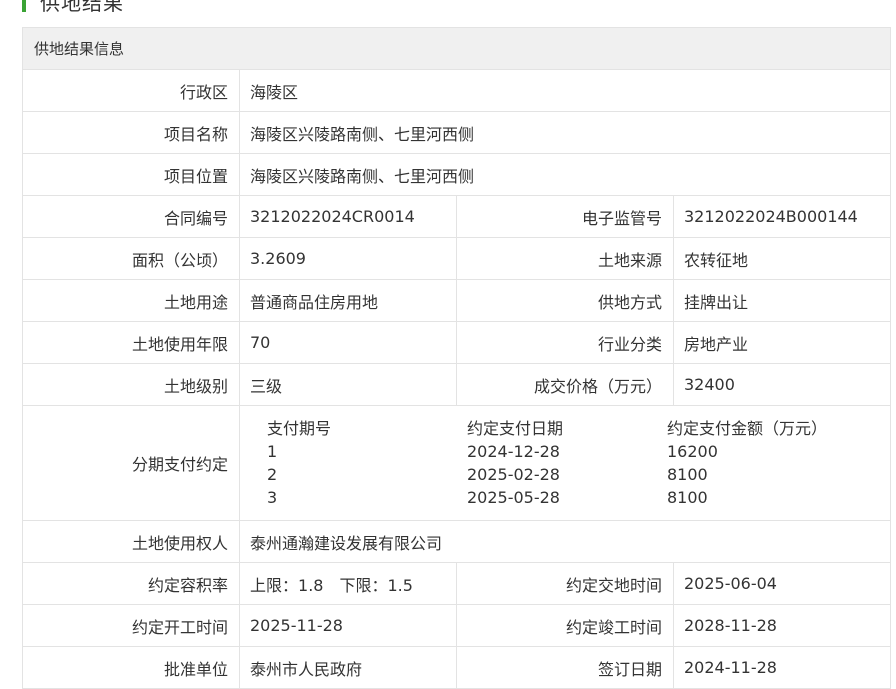 The image size is (896, 689). What do you see at coordinates (131, 384) in the screenshot?
I see `land-grade-label: 土地级别` at bounding box center [131, 384].